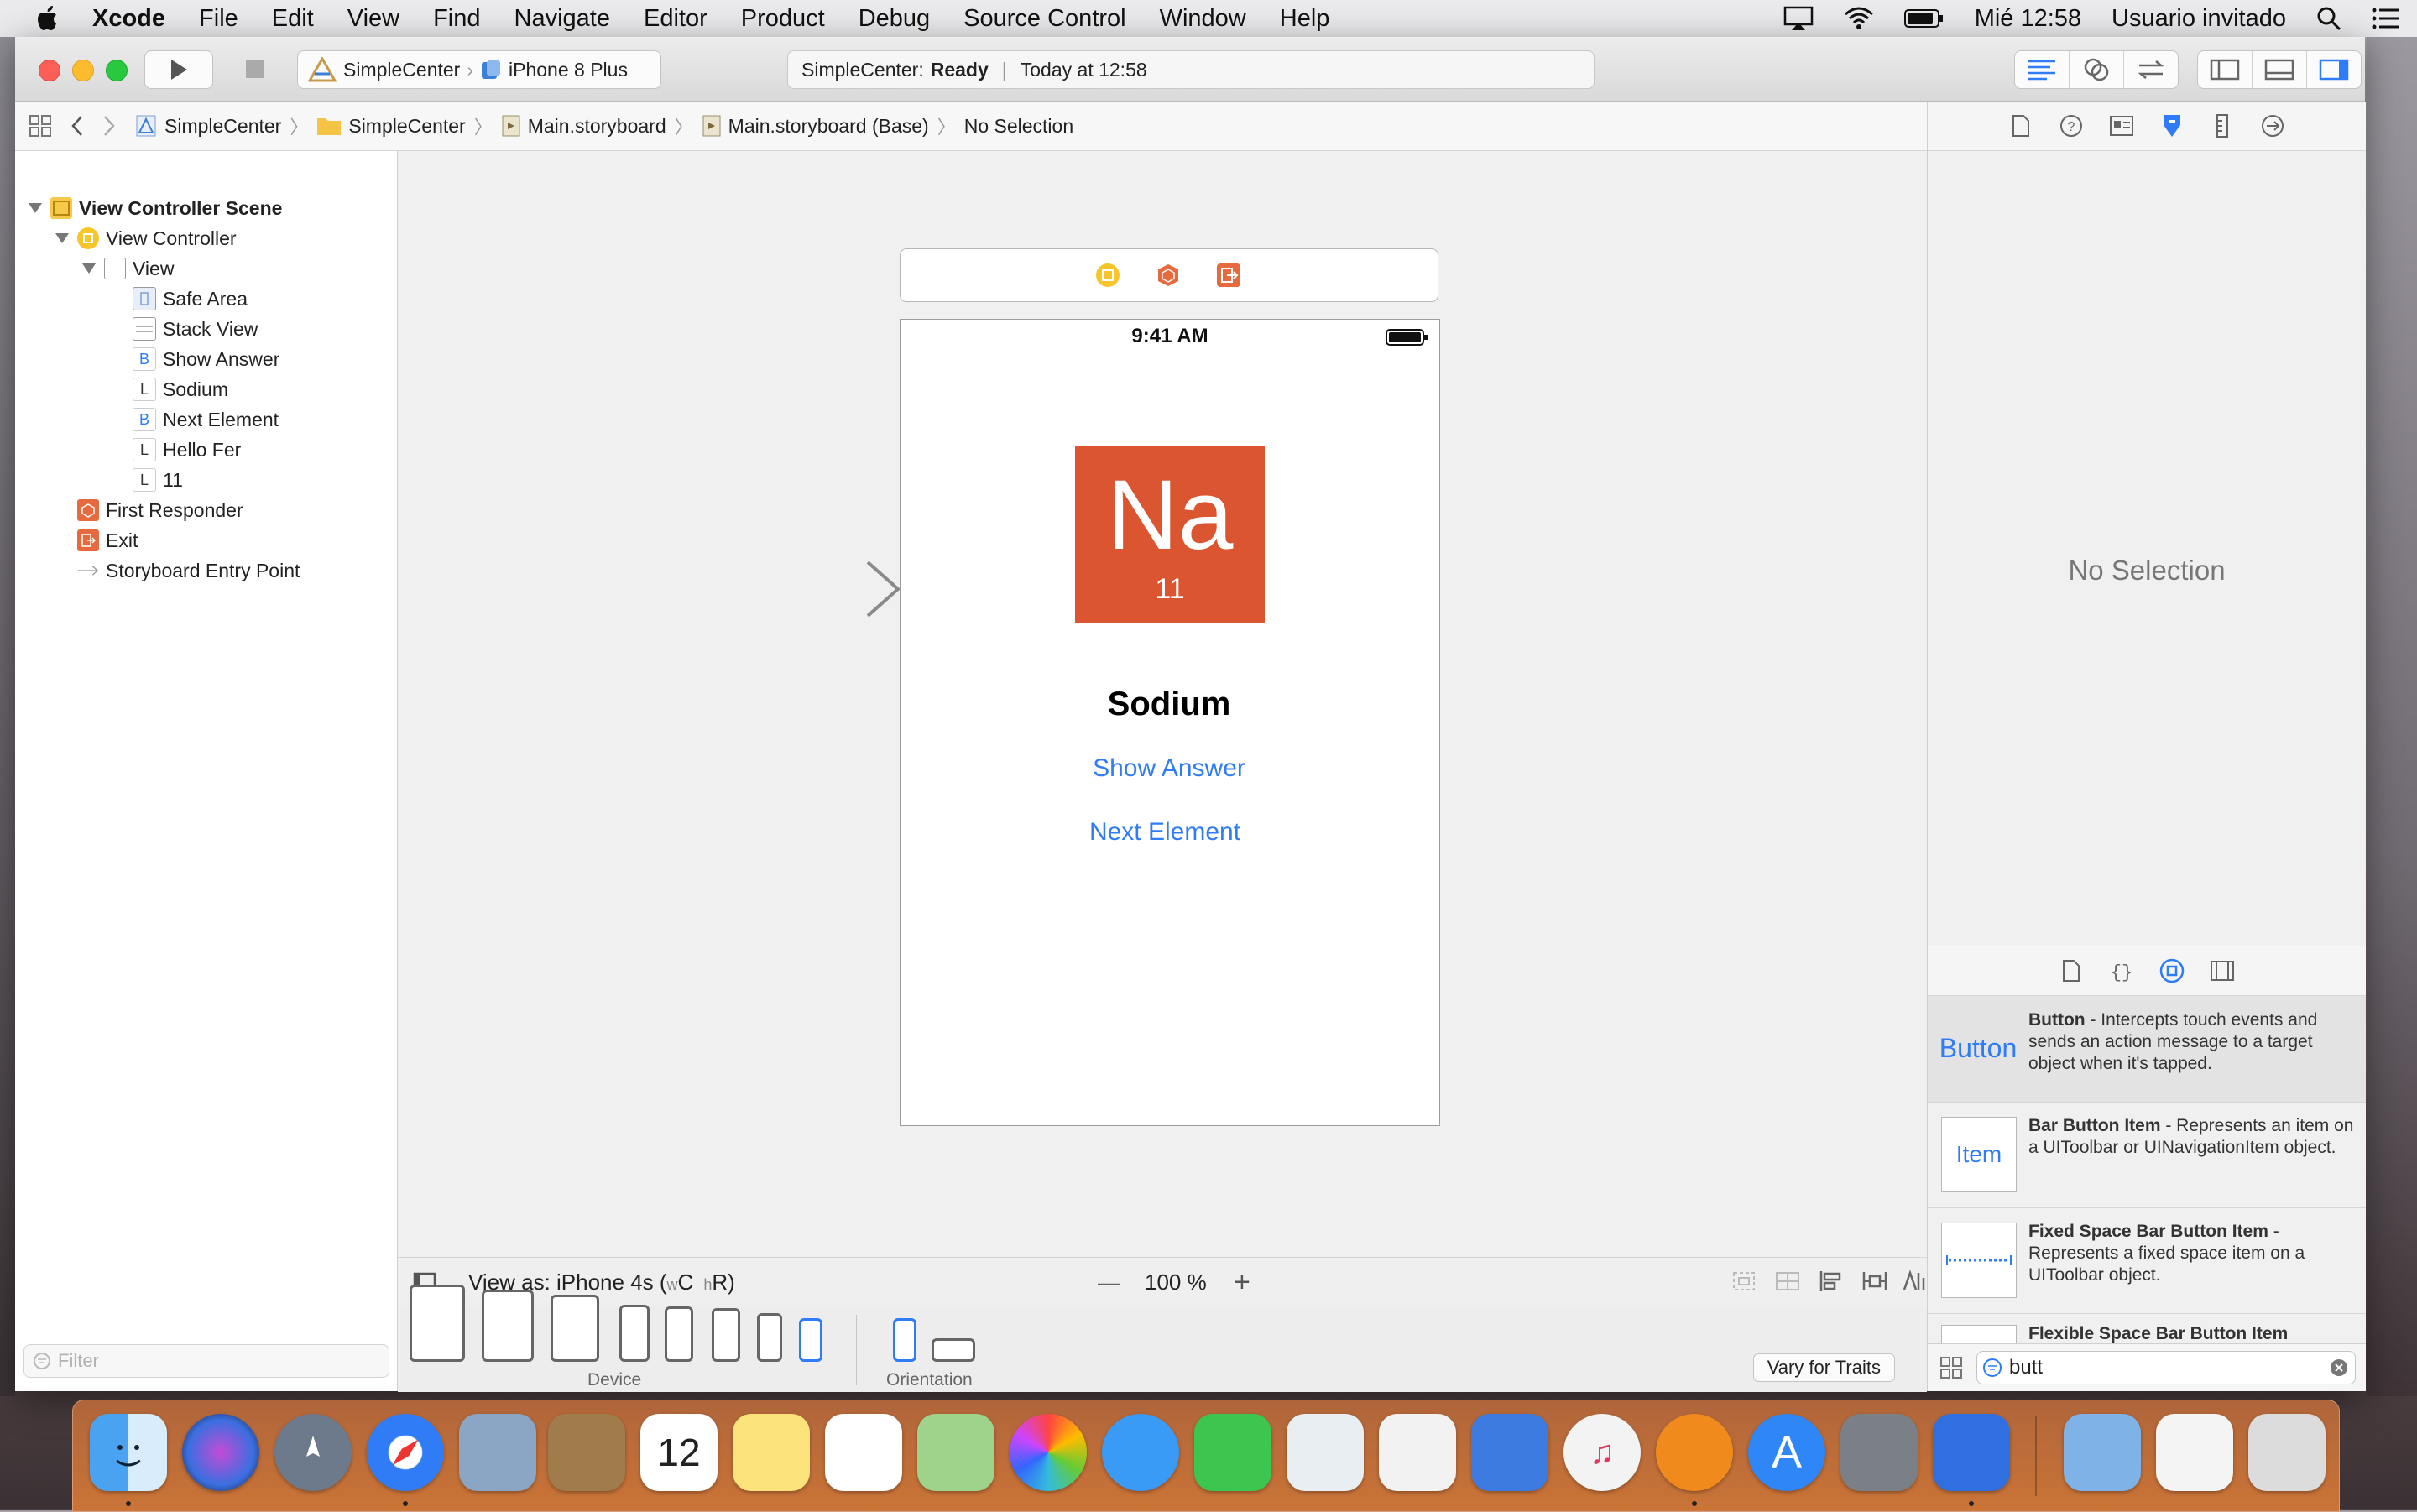 The width and height of the screenshot is (2417, 1512). I want to click on pages-dock-icon, so click(1325, 1453).